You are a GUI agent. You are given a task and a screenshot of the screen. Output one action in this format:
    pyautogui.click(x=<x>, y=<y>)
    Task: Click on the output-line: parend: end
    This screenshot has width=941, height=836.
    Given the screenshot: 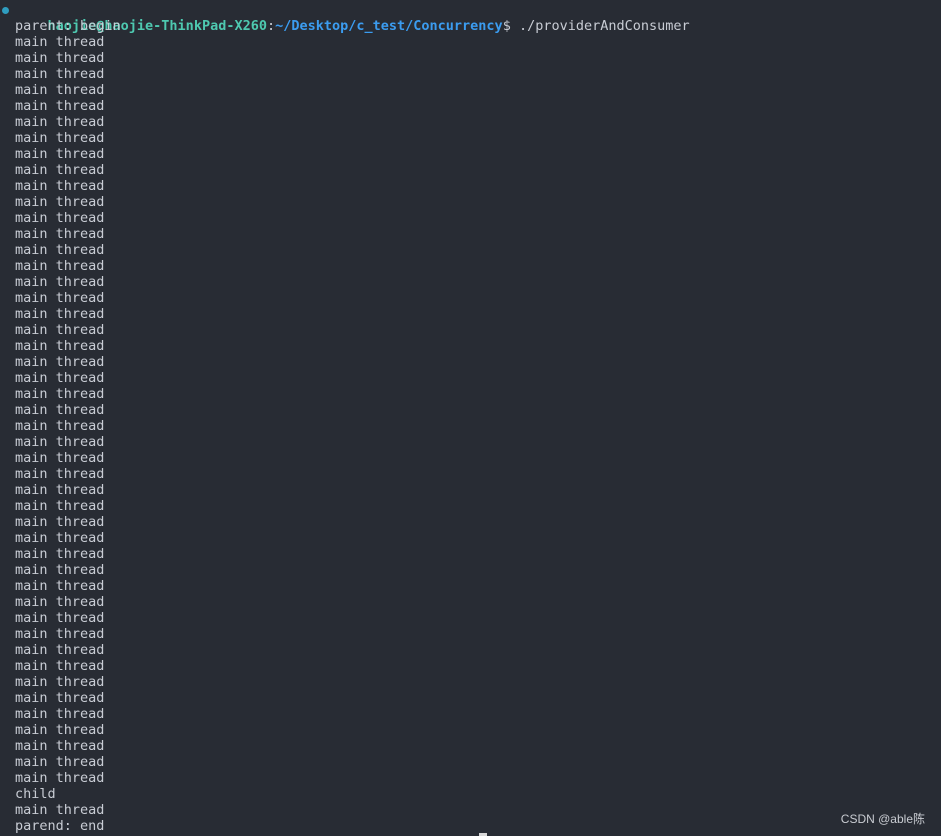 What is the action you would take?
    pyautogui.click(x=60, y=826)
    